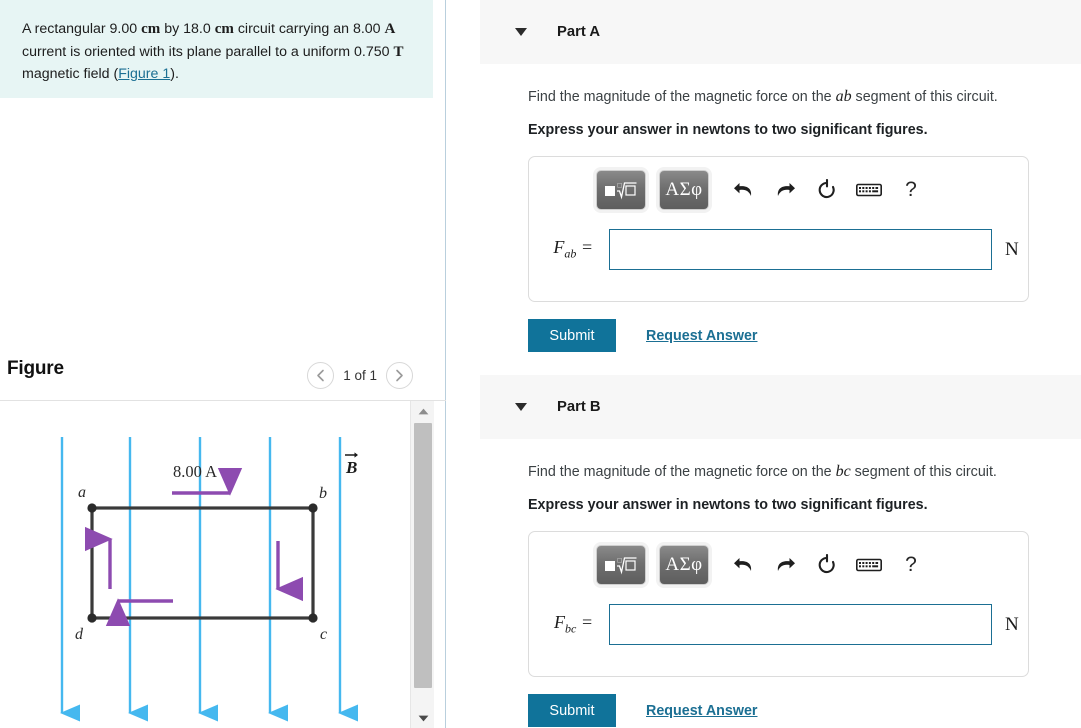 This screenshot has height=728, width=1081. Describe the element at coordinates (559, 247) in the screenshot. I see `variable-symbol: F` at that location.